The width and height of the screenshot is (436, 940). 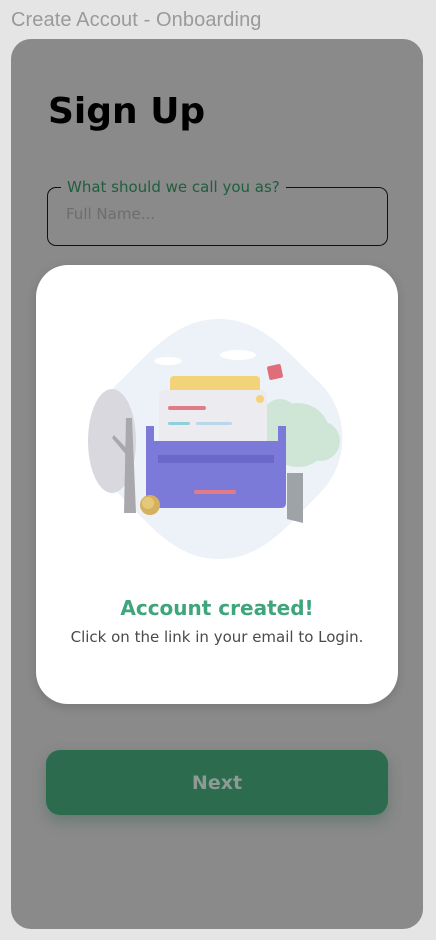 What do you see at coordinates (217, 782) in the screenshot?
I see `next-button: Next` at bounding box center [217, 782].